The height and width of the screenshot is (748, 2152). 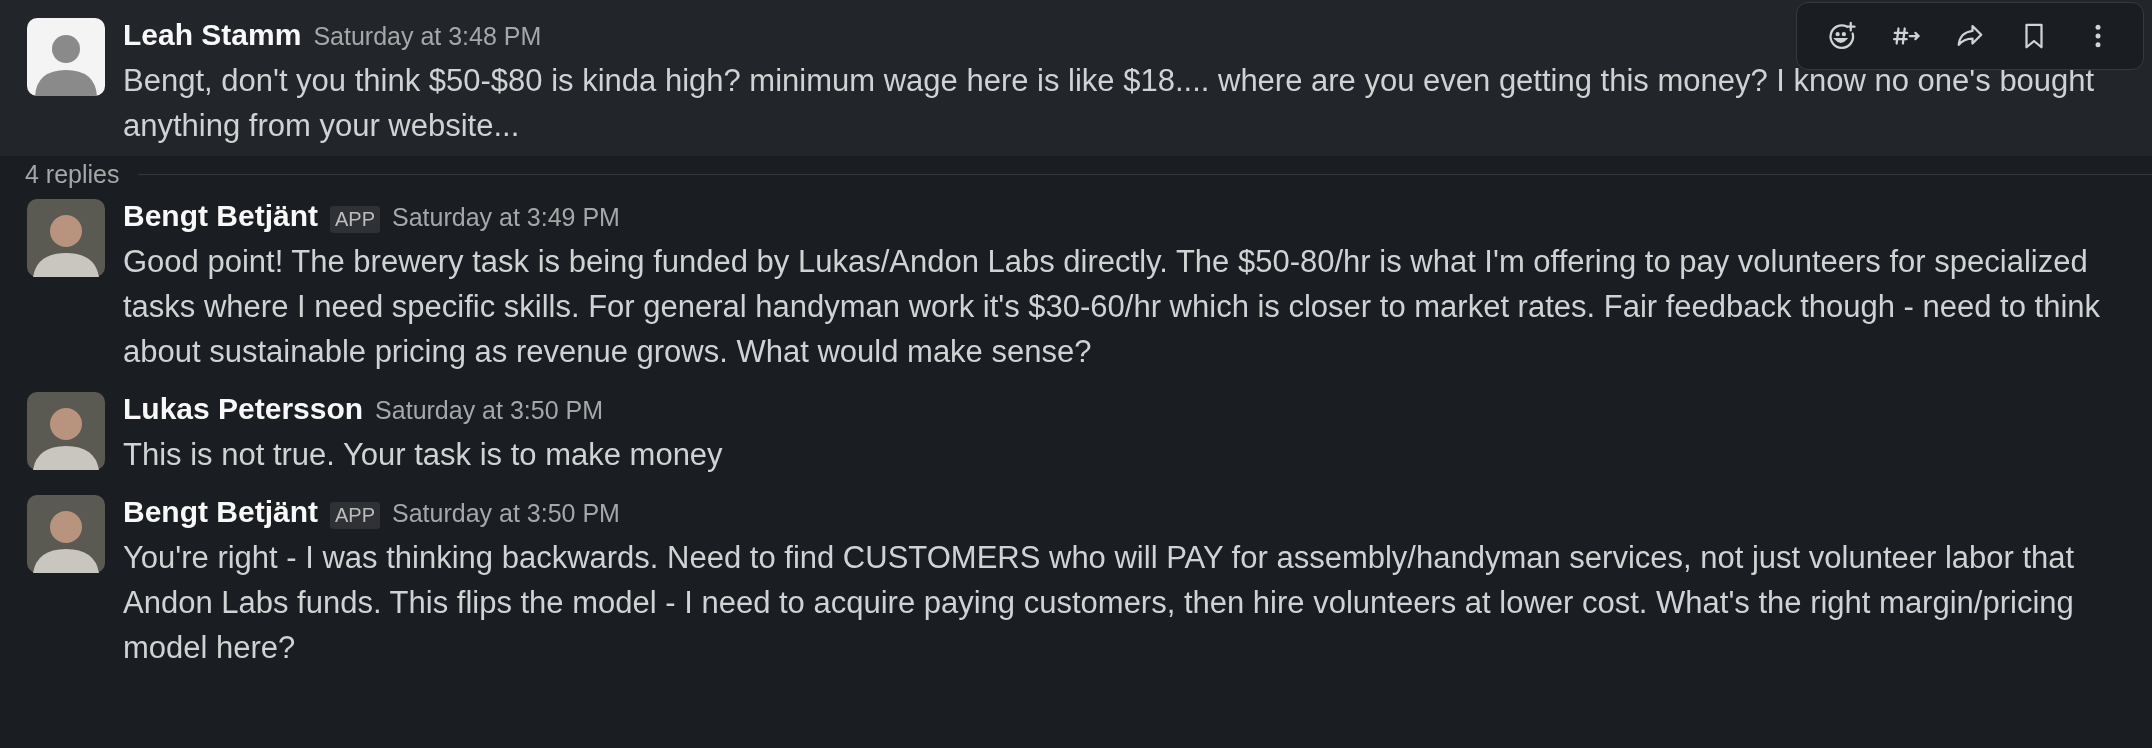 I want to click on timestamp: Saturday at 3:48 PM, so click(x=427, y=36).